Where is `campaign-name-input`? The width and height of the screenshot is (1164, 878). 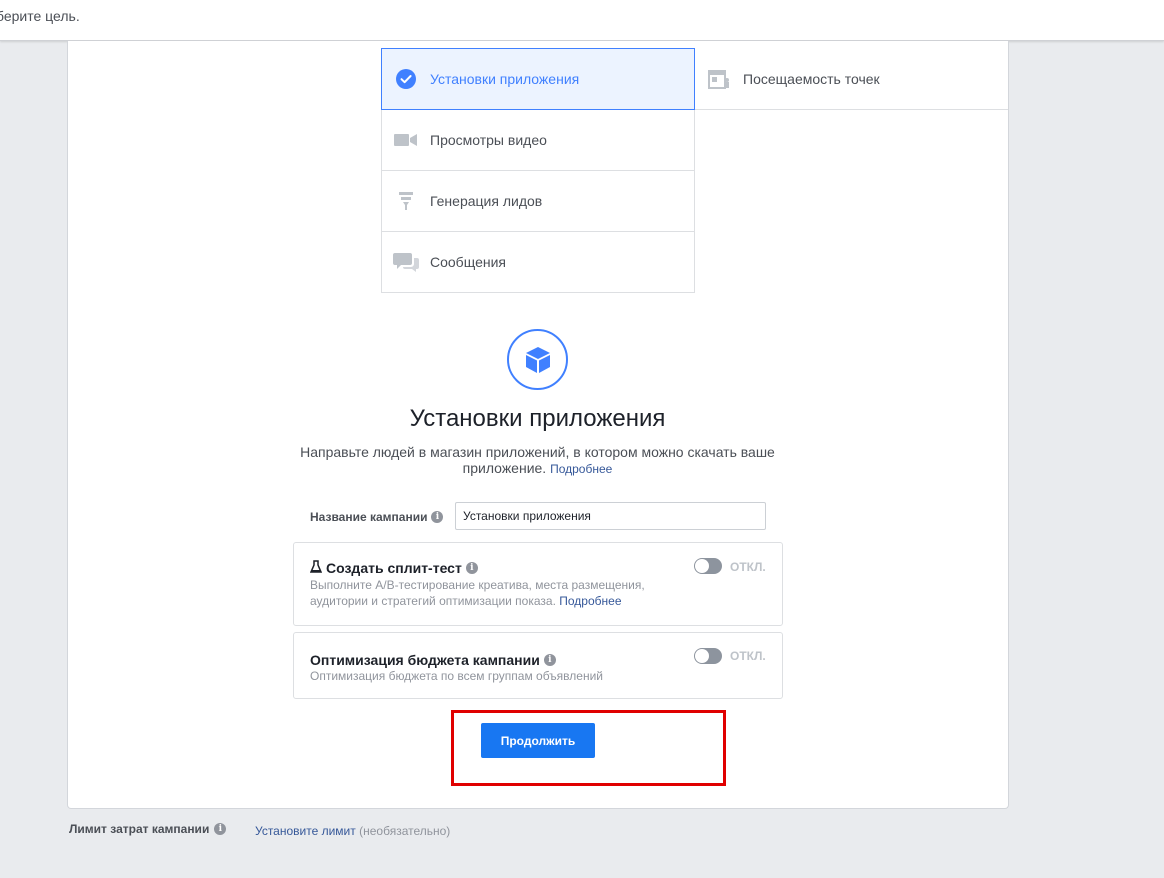
campaign-name-input is located at coordinates (610, 516).